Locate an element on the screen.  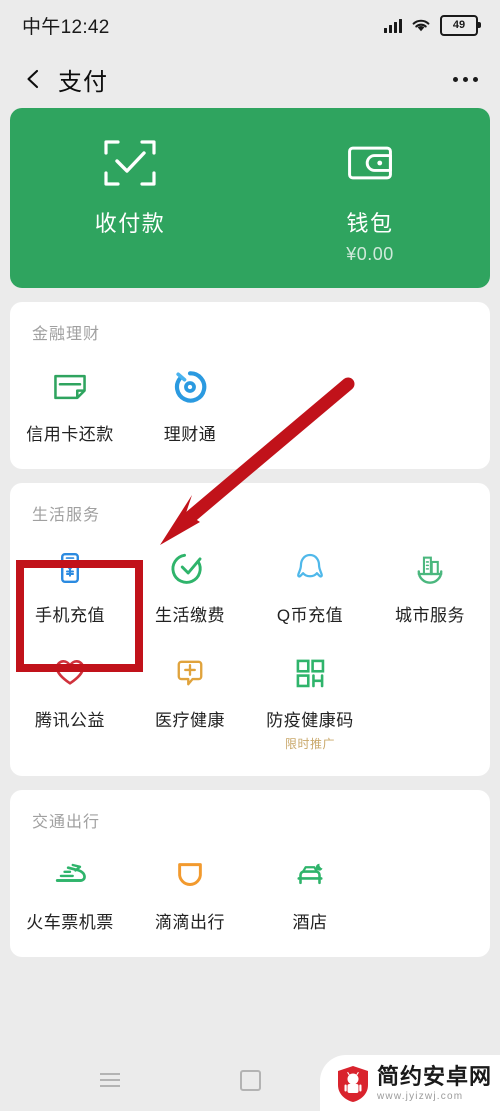
watermark: 简约安卓网 www.jyizwj.com is located at coordinates (409, 1083).